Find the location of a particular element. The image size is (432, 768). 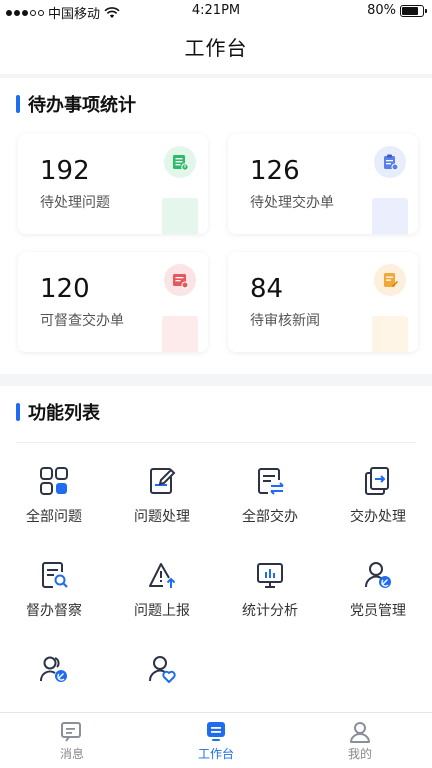

function-label: 党员管理 is located at coordinates (378, 611).